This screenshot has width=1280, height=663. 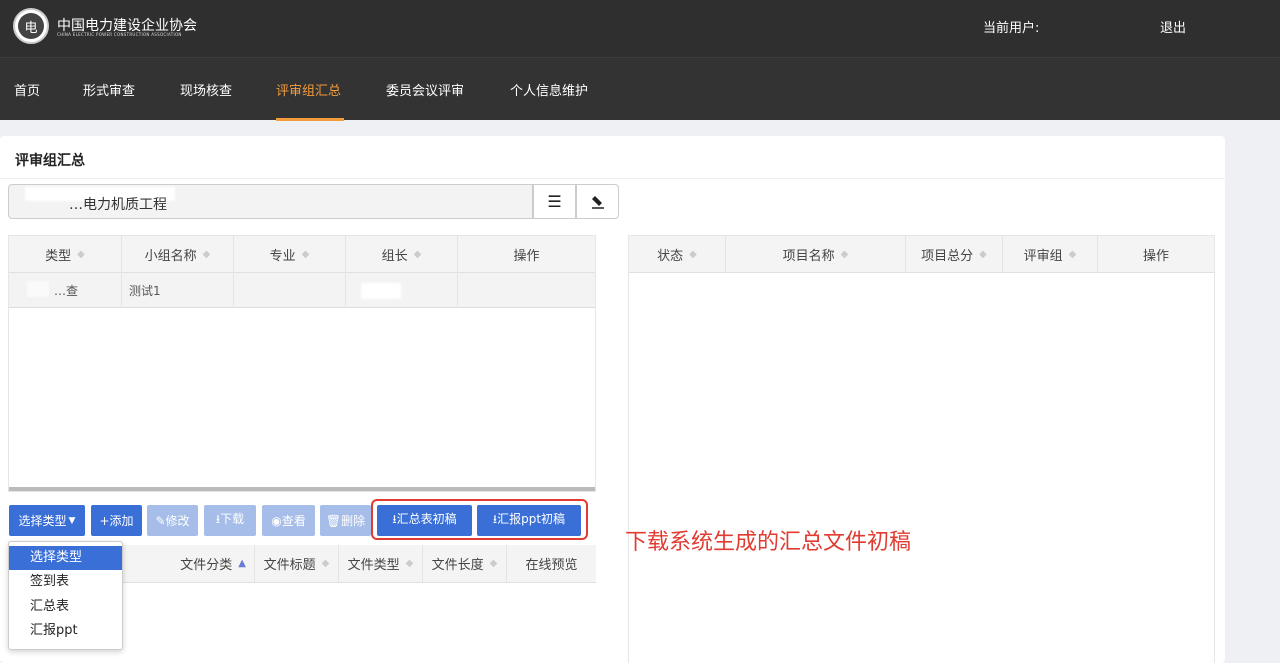 I want to click on nav-item-formal-review: 形式审查, so click(x=109, y=89).